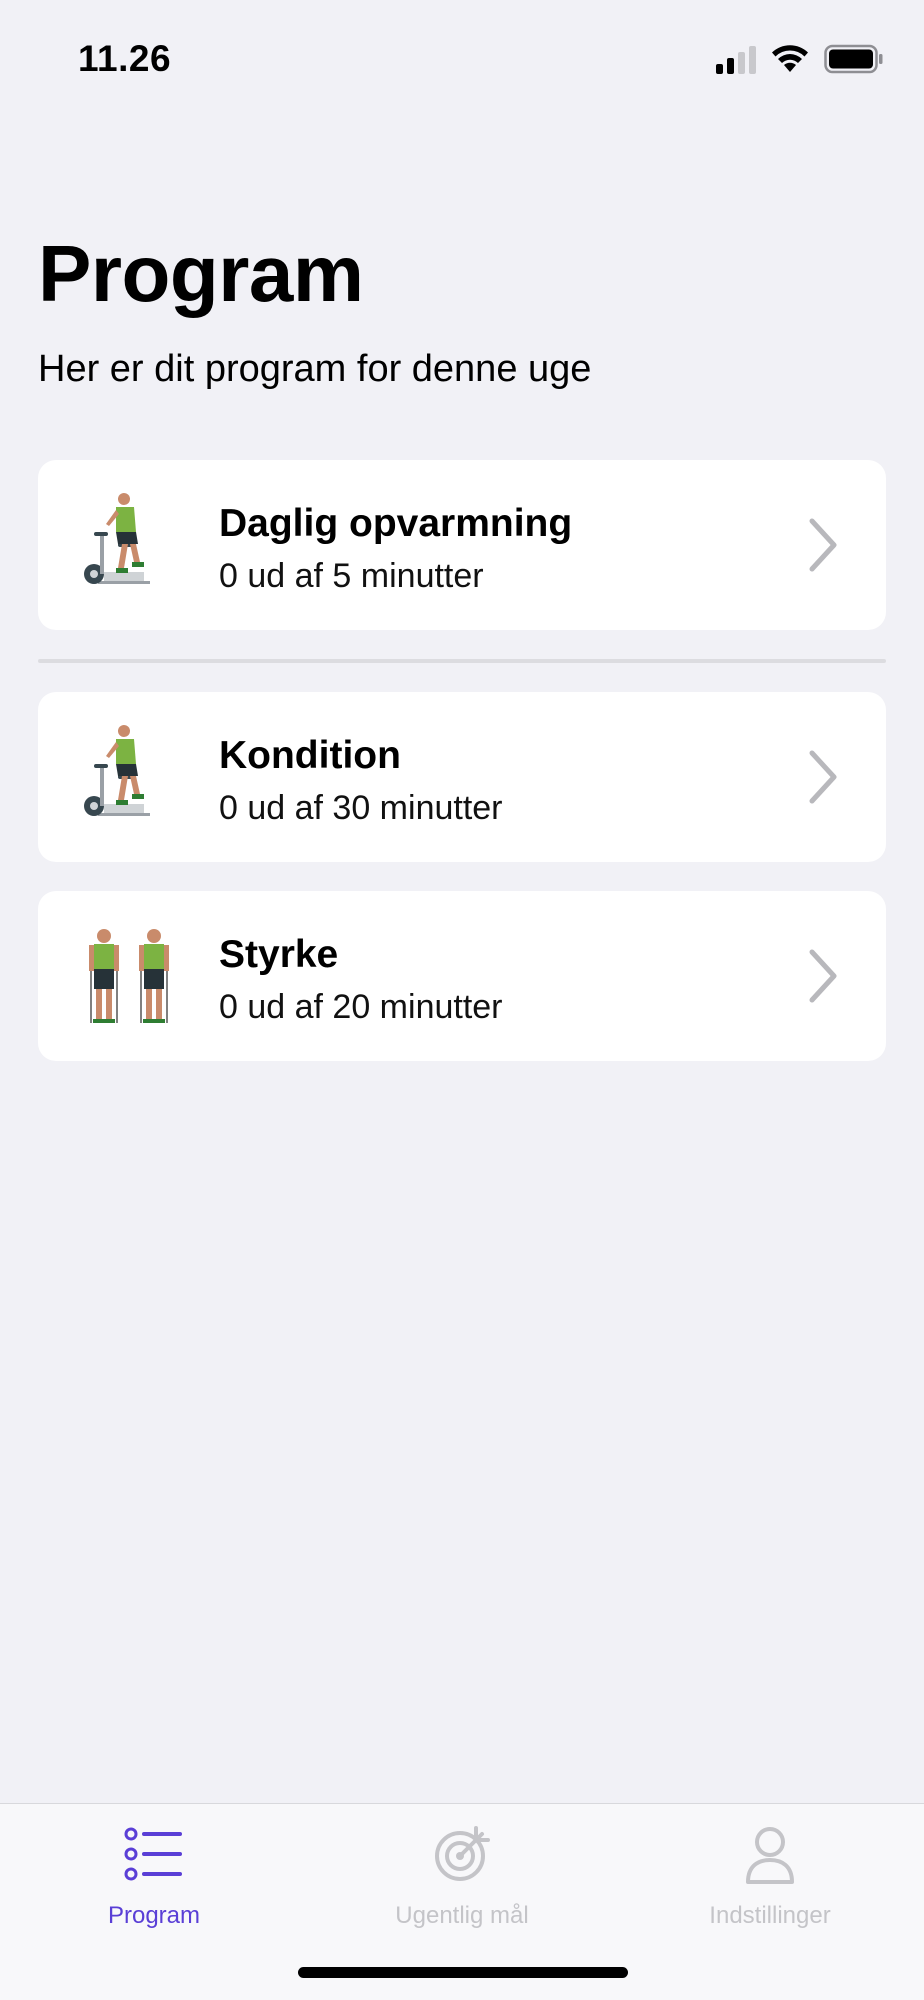  Describe the element at coordinates (361, 808) in the screenshot. I see `program-item-progress: 0 ud af 30 minutter` at that location.